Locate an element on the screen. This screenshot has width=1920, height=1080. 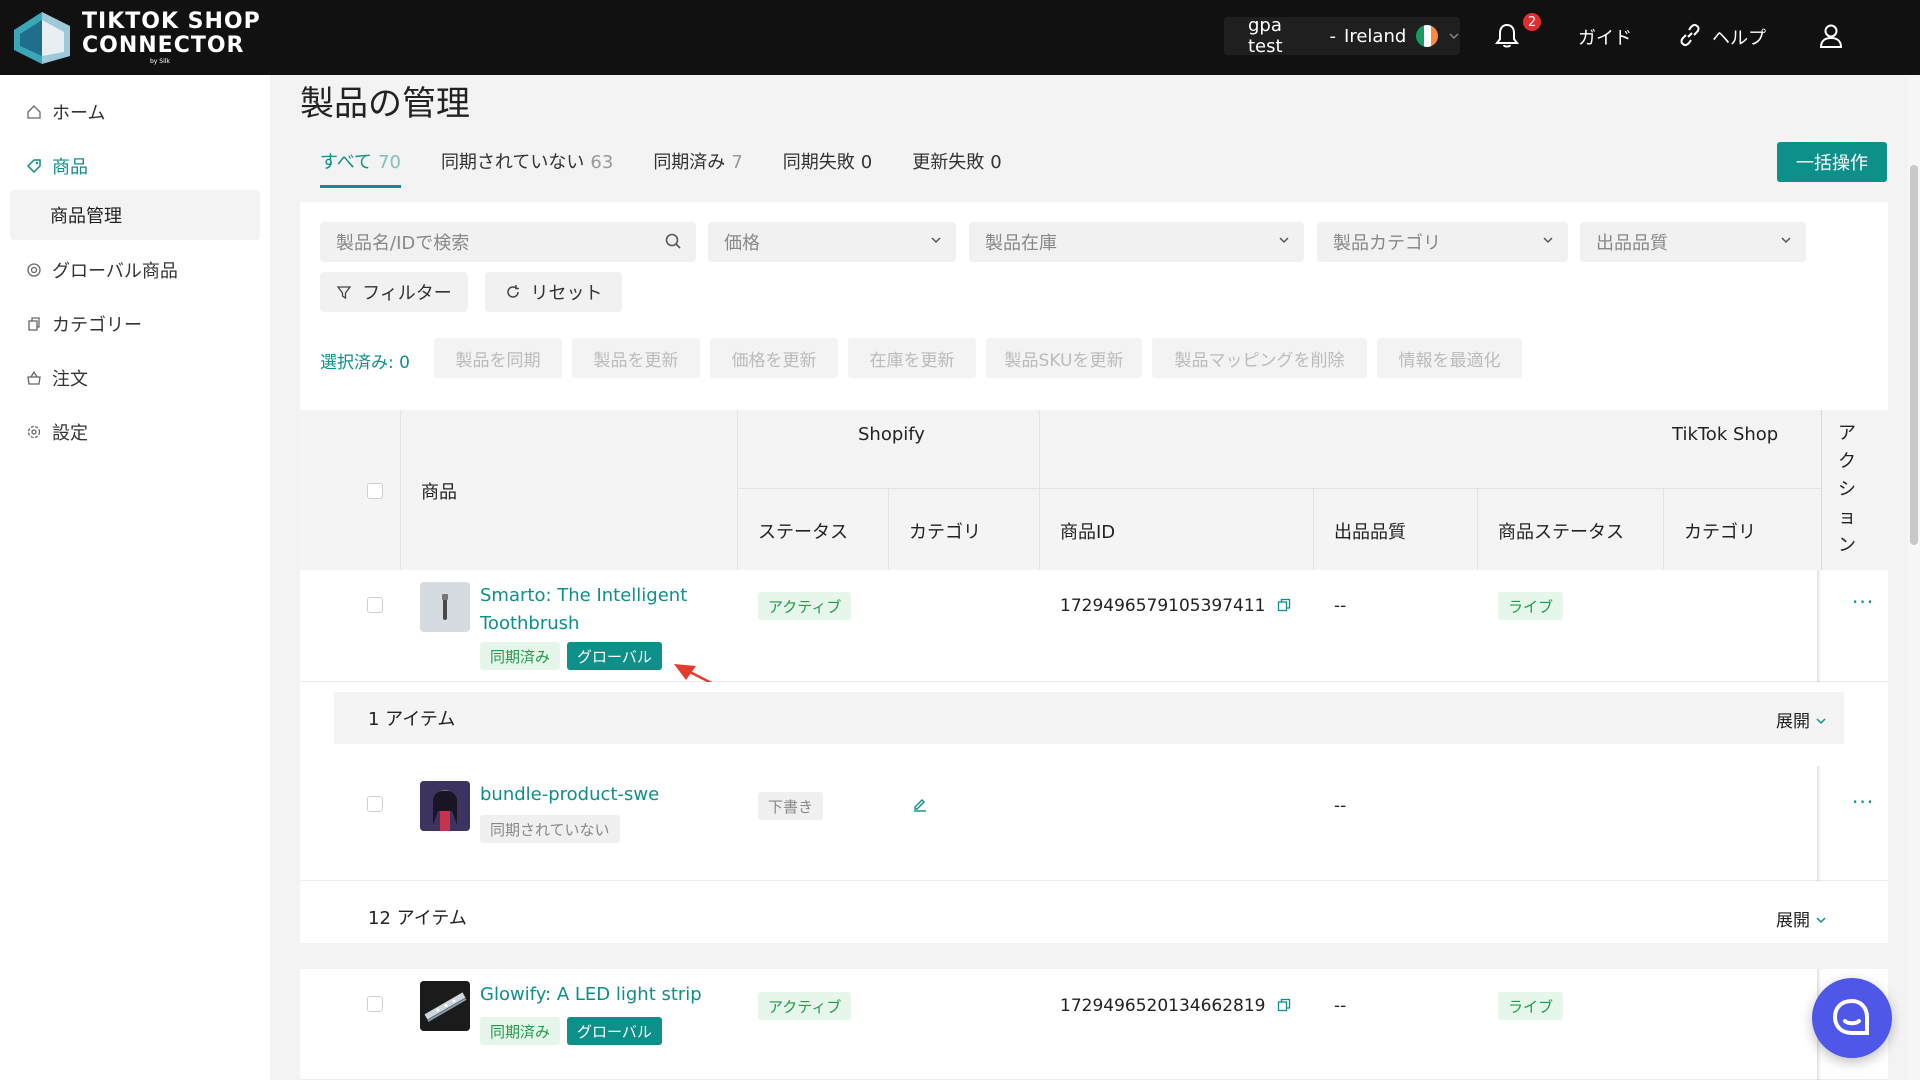
column-header-status: ステータス is located at coordinates (803, 532).